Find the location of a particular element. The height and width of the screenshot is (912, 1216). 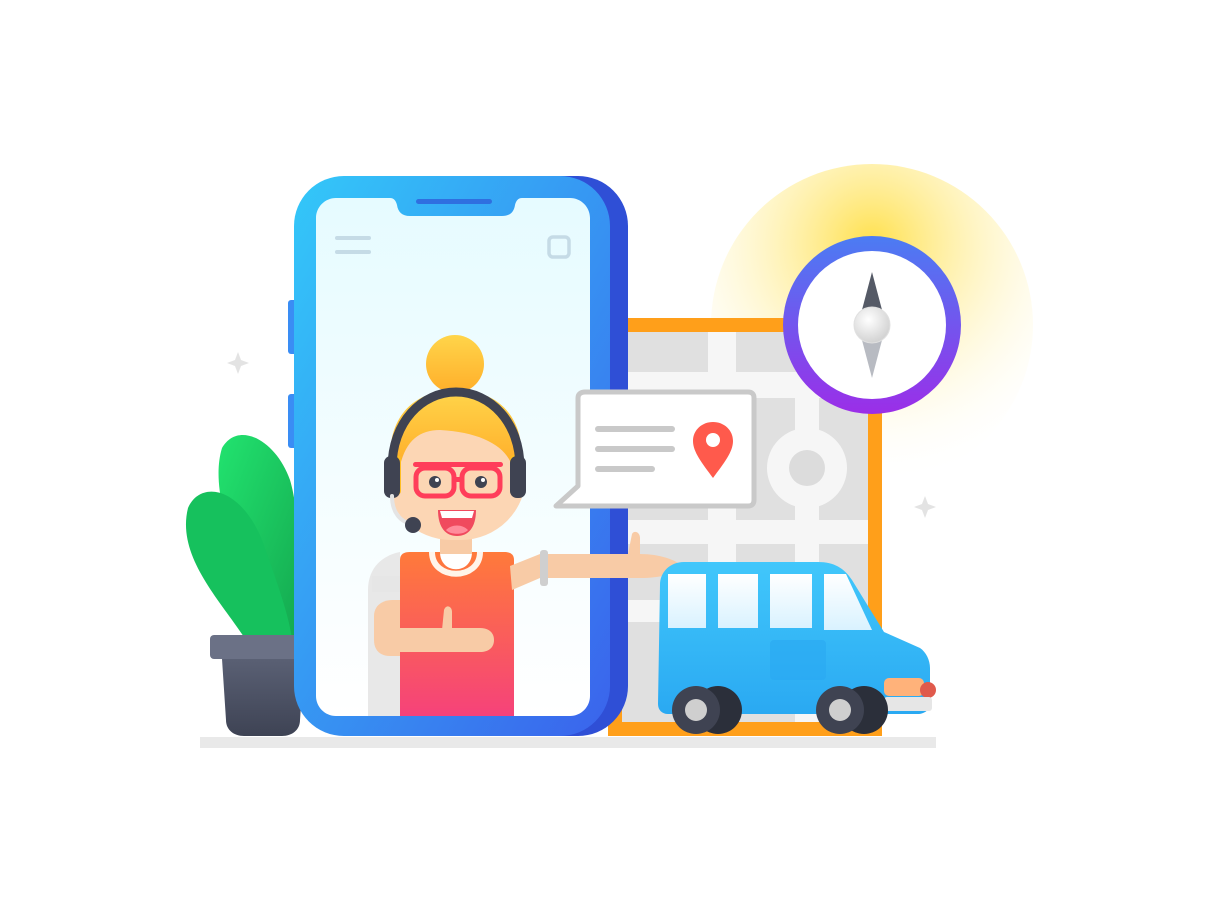

van is located at coordinates (796, 648).